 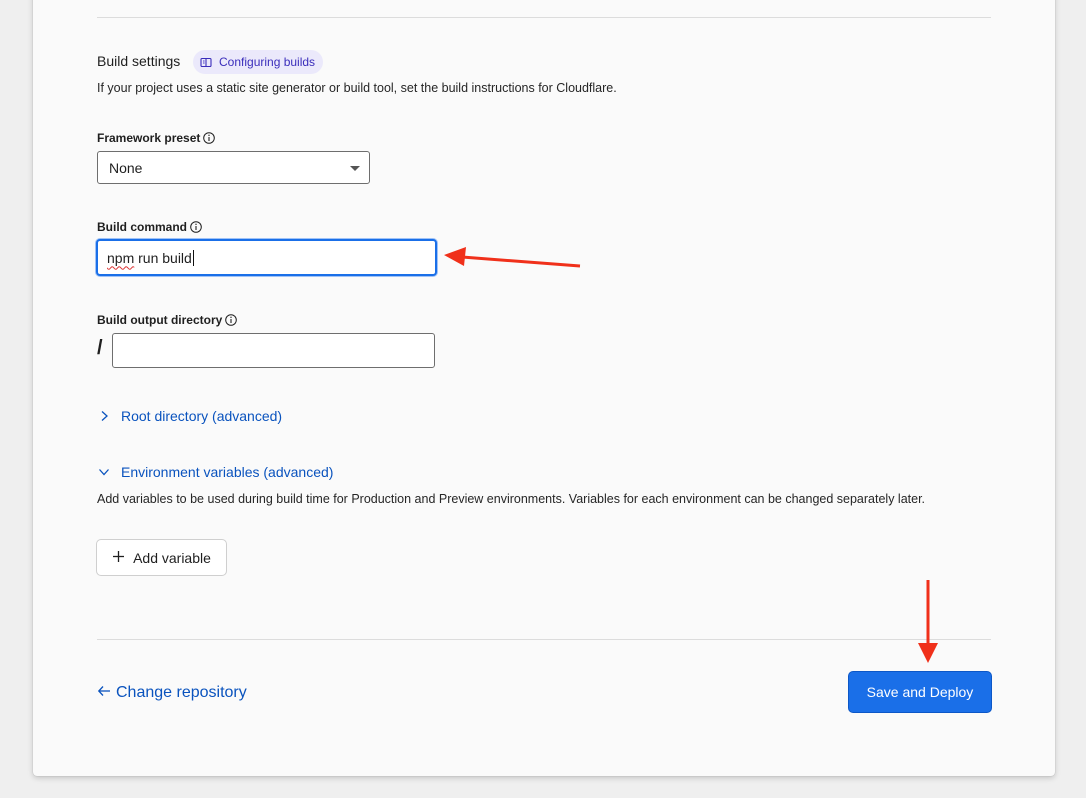 What do you see at coordinates (142, 227) in the screenshot?
I see `build-command-label-text: Build command` at bounding box center [142, 227].